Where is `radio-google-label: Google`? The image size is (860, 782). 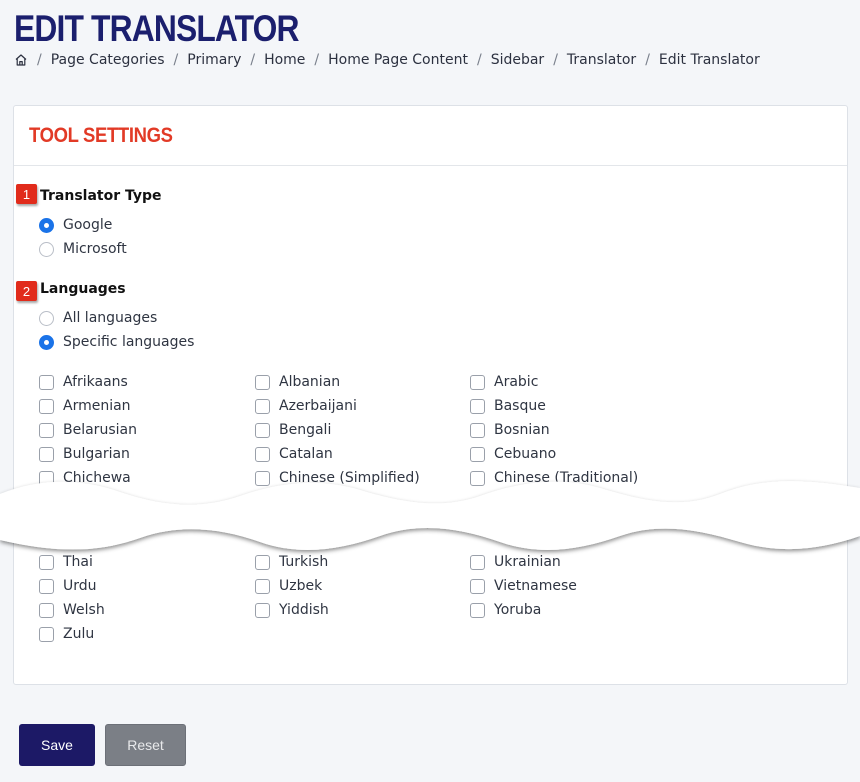 radio-google-label: Google is located at coordinates (88, 225).